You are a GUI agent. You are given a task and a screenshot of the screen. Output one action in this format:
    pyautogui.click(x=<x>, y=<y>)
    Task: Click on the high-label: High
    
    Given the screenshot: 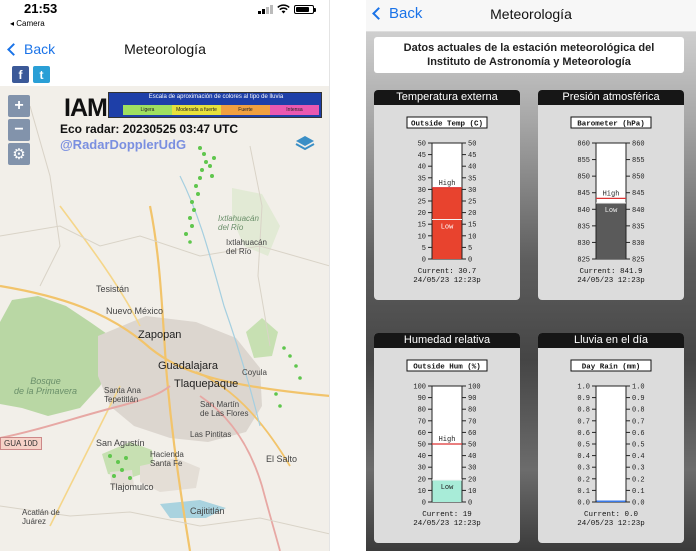 What is the action you would take?
    pyautogui.click(x=447, y=440)
    